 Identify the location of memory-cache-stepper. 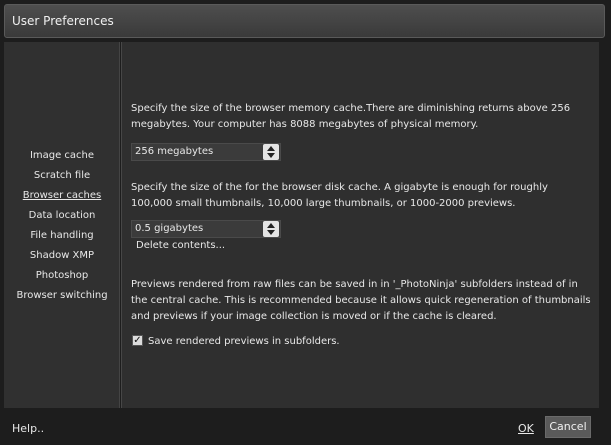
(271, 152).